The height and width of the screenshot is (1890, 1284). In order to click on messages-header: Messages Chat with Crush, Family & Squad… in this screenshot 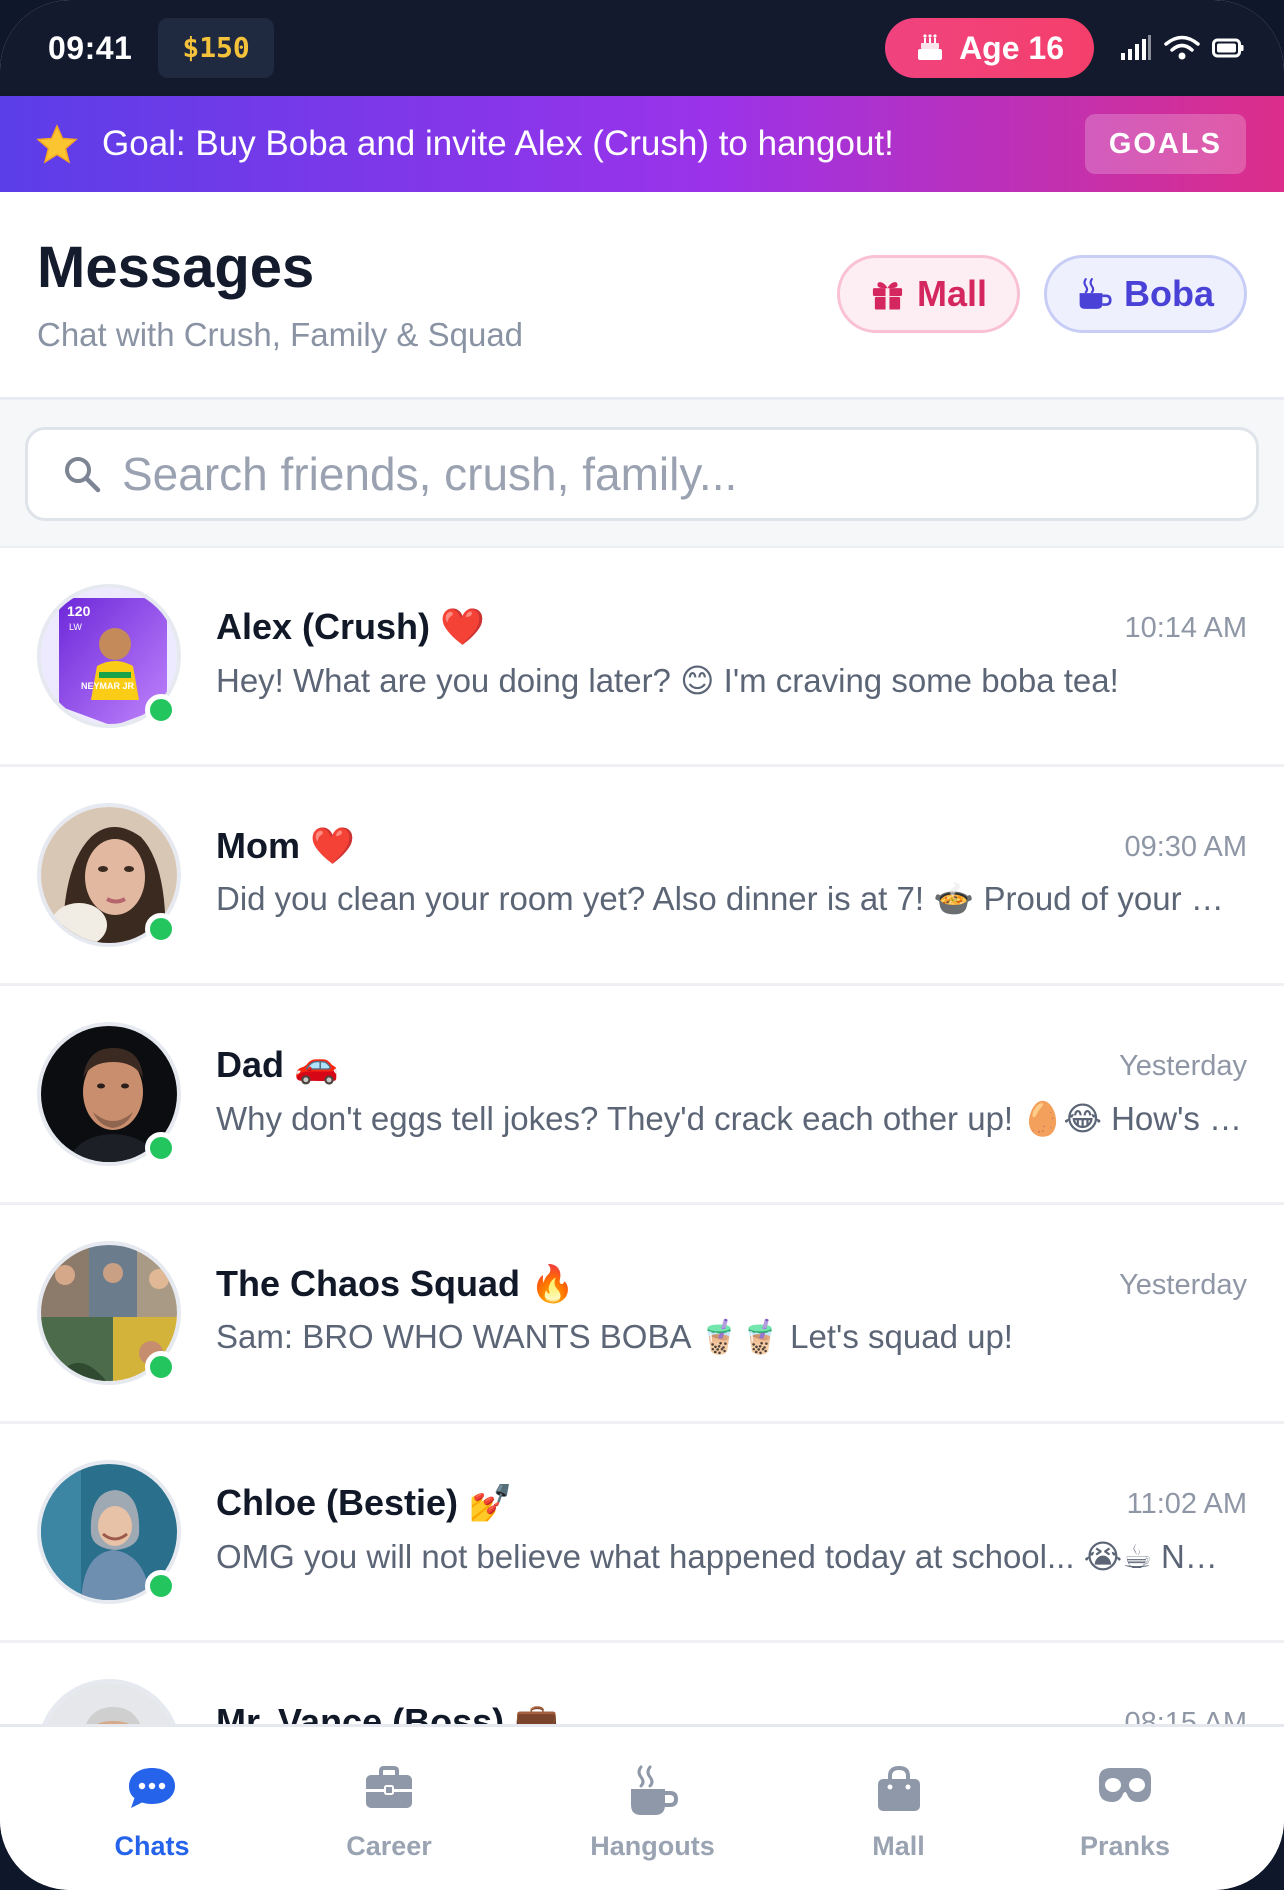, I will do `click(642, 296)`.